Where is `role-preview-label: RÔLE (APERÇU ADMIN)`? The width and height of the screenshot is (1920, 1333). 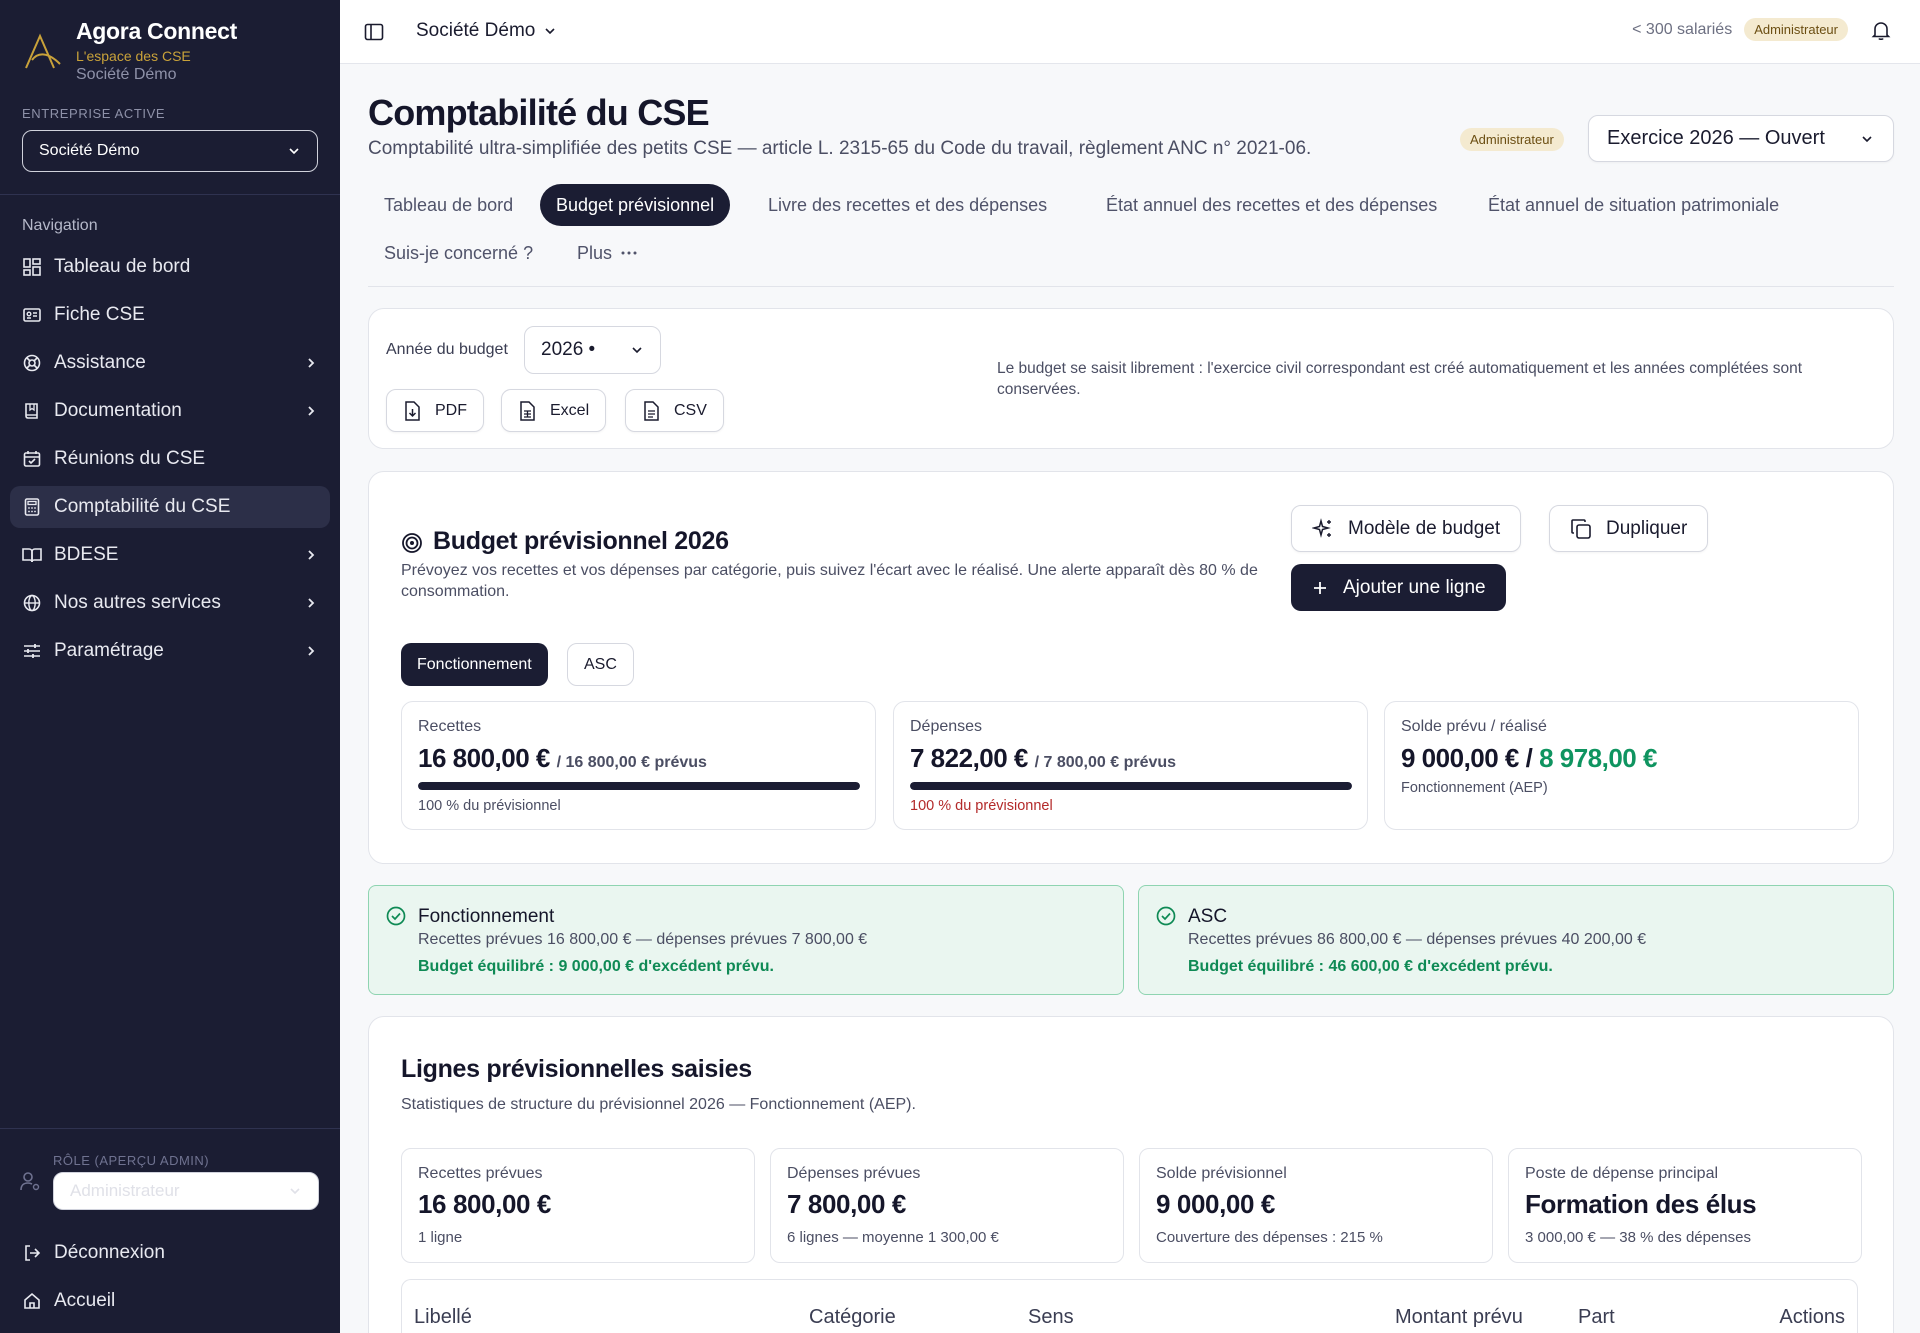
role-preview-label: RÔLE (APERÇU ADMIN) is located at coordinates (131, 1160).